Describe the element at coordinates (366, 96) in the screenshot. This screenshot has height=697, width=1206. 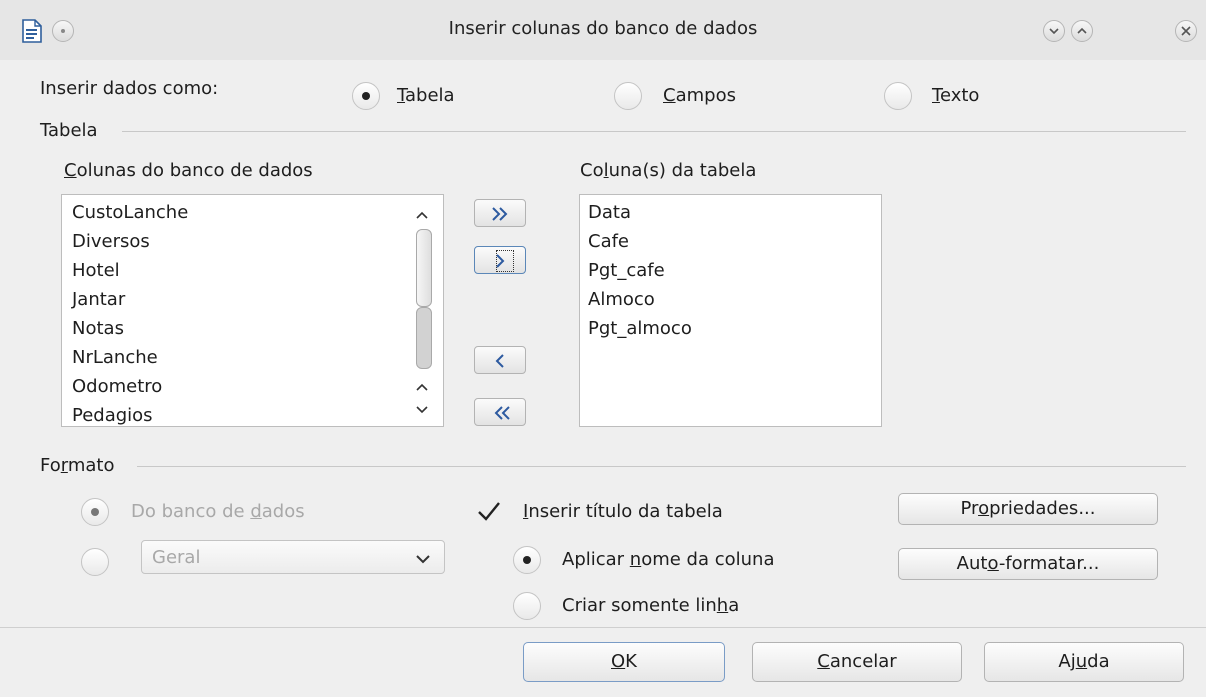
I see `radio-tabela` at that location.